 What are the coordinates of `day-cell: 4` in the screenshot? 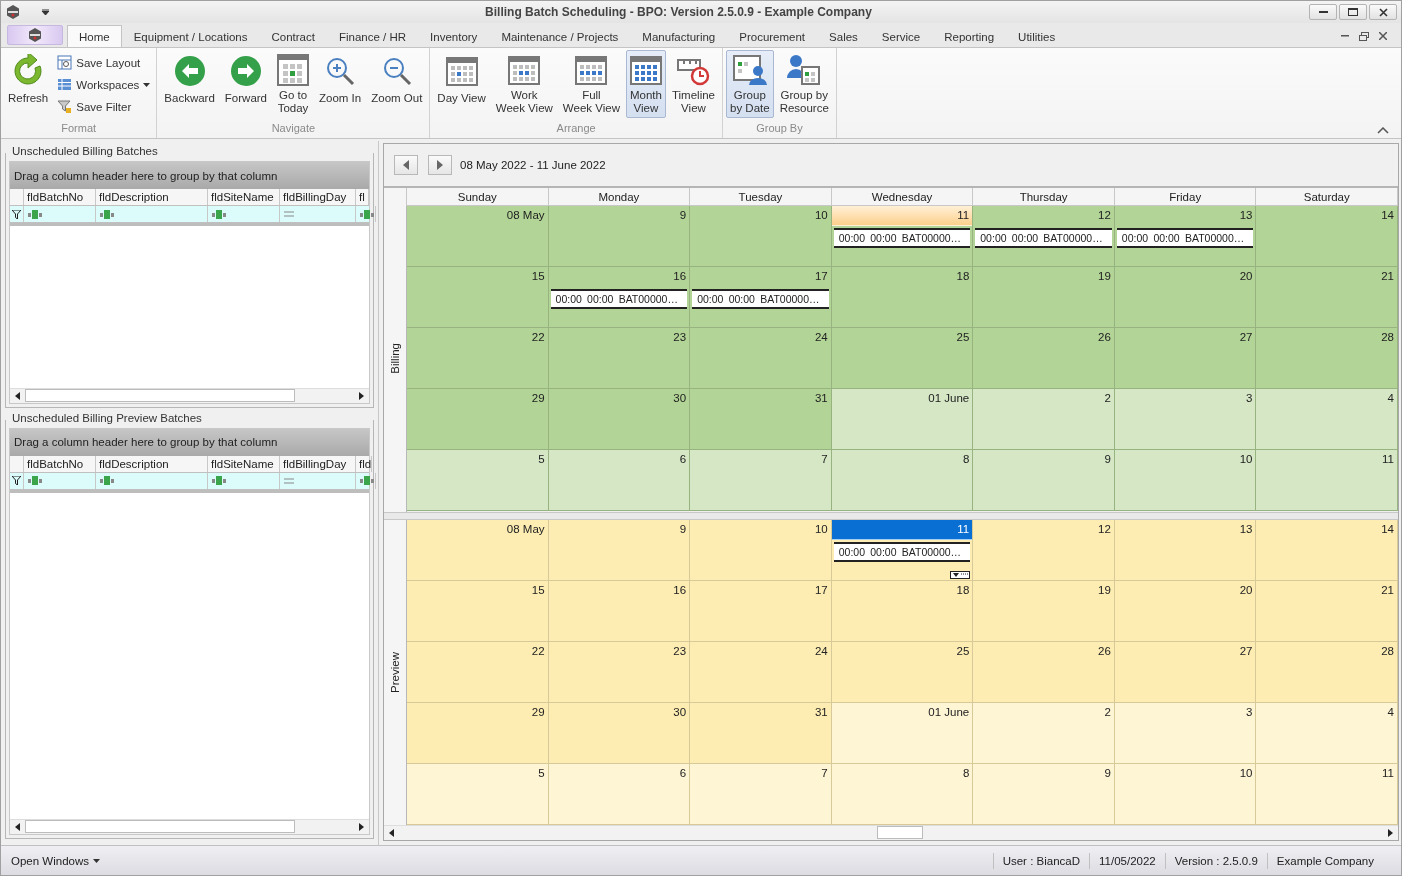 It's located at (1327, 733).